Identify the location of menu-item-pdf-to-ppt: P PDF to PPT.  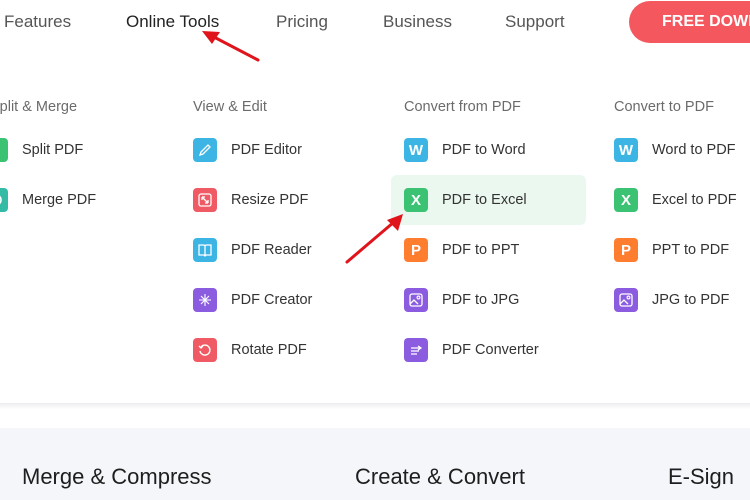
(488, 250).